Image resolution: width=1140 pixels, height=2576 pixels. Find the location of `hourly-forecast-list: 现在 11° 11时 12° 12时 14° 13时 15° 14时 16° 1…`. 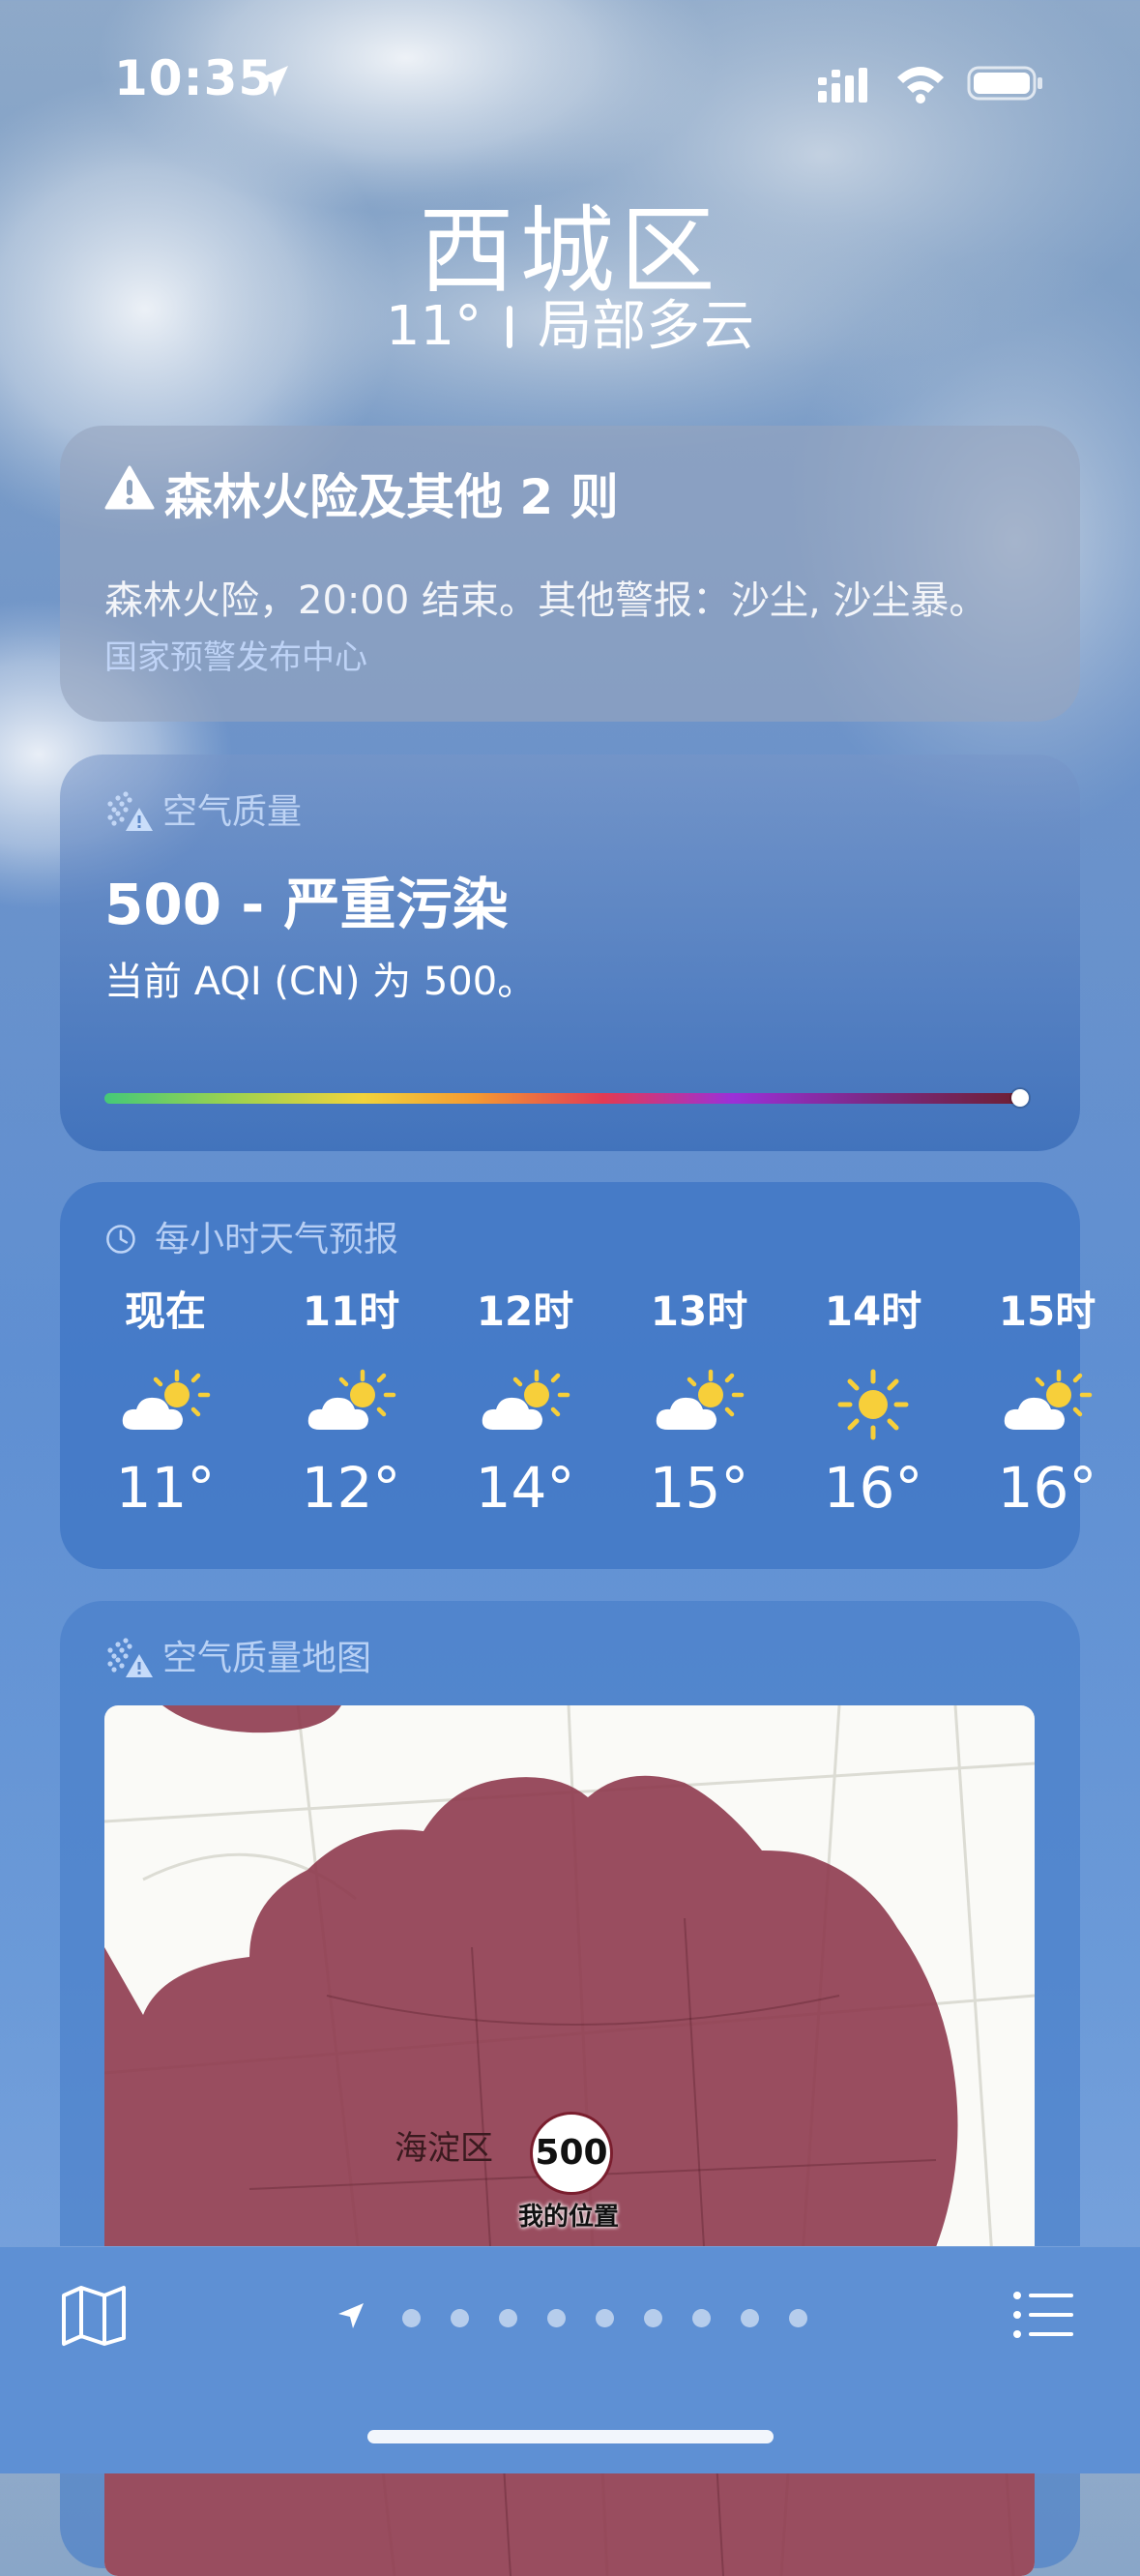

hourly-forecast-list: 现在 11° 11时 12° 12时 14° 13时 15° 14时 16° 1… is located at coordinates (600, 1412).